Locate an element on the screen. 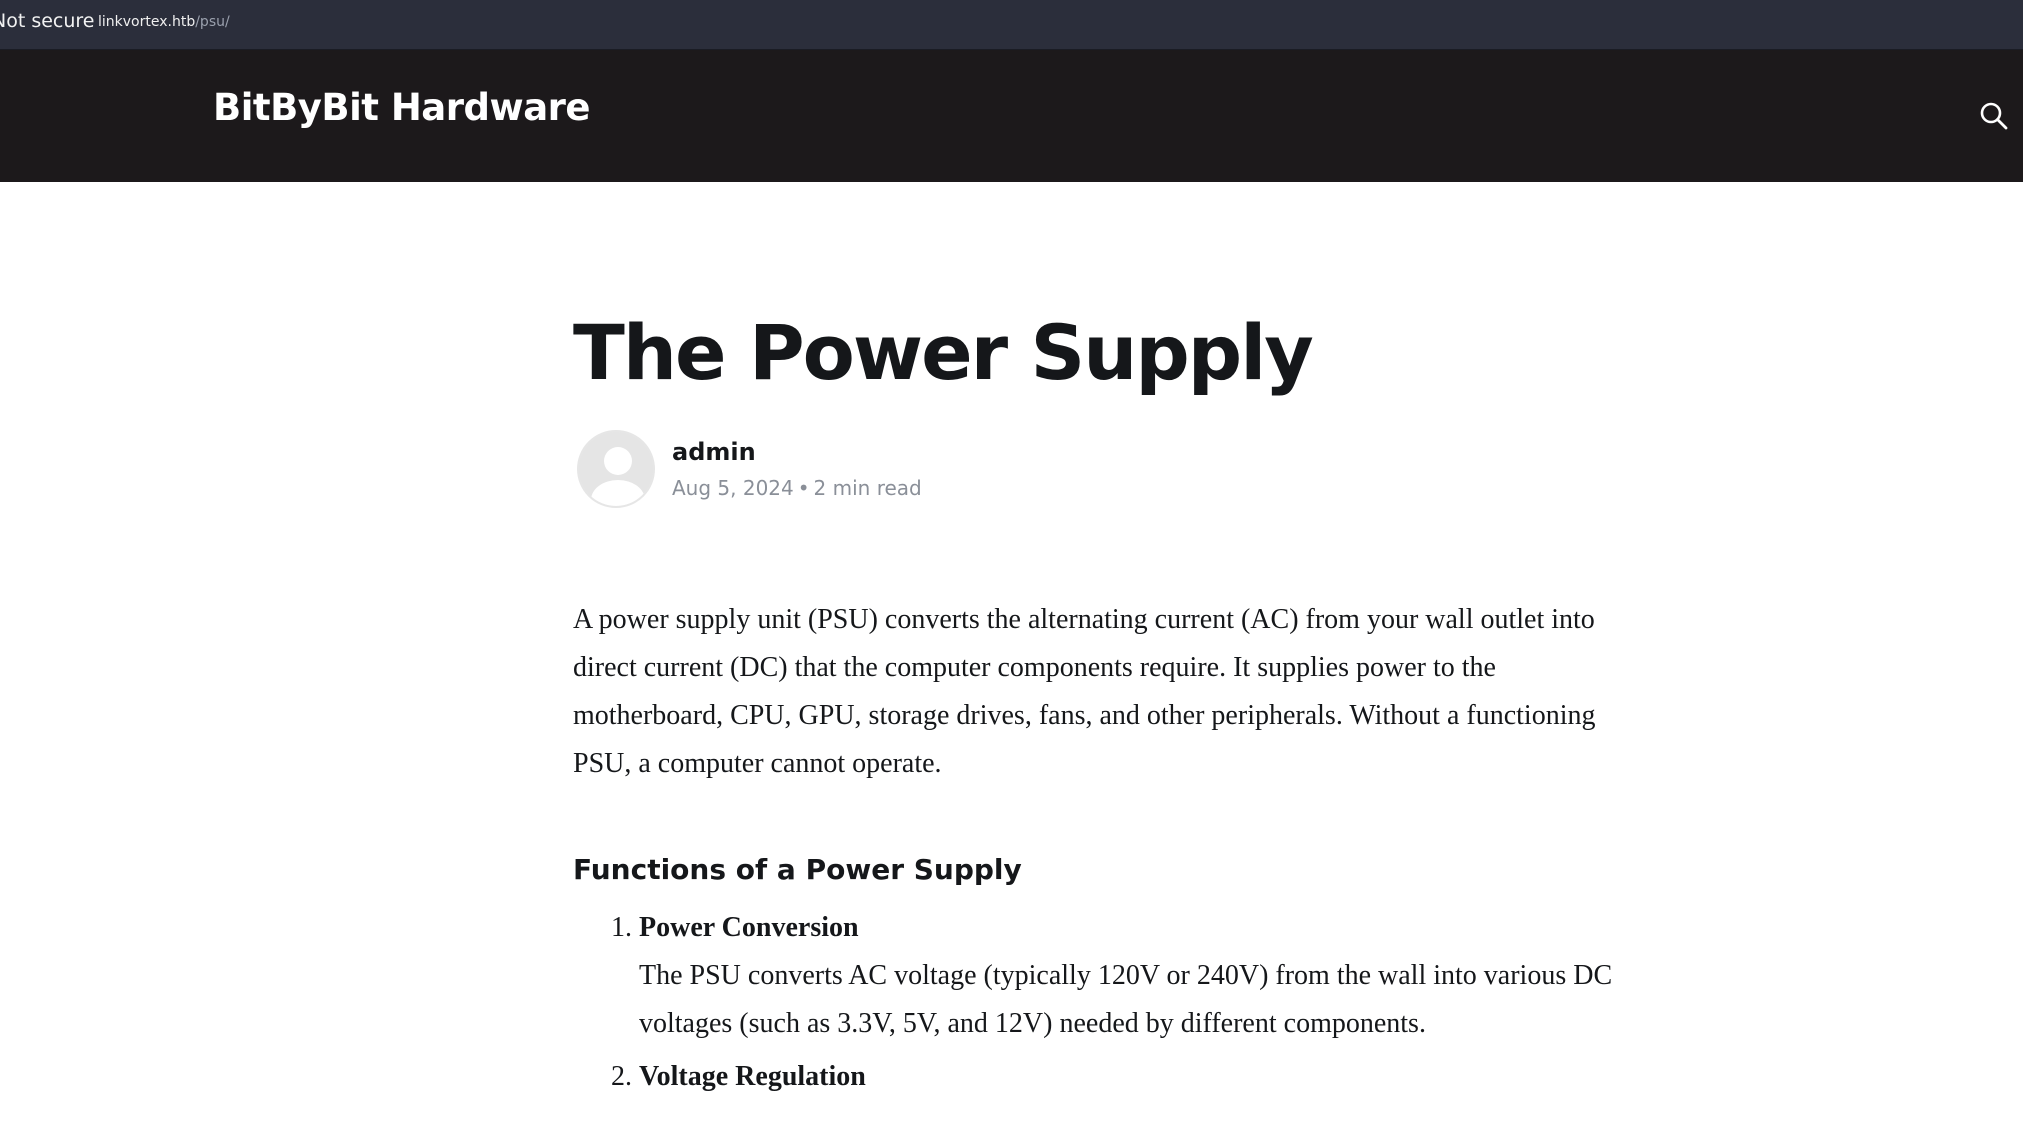 This screenshot has width=2023, height=1134. search-button is located at coordinates (1994, 116).